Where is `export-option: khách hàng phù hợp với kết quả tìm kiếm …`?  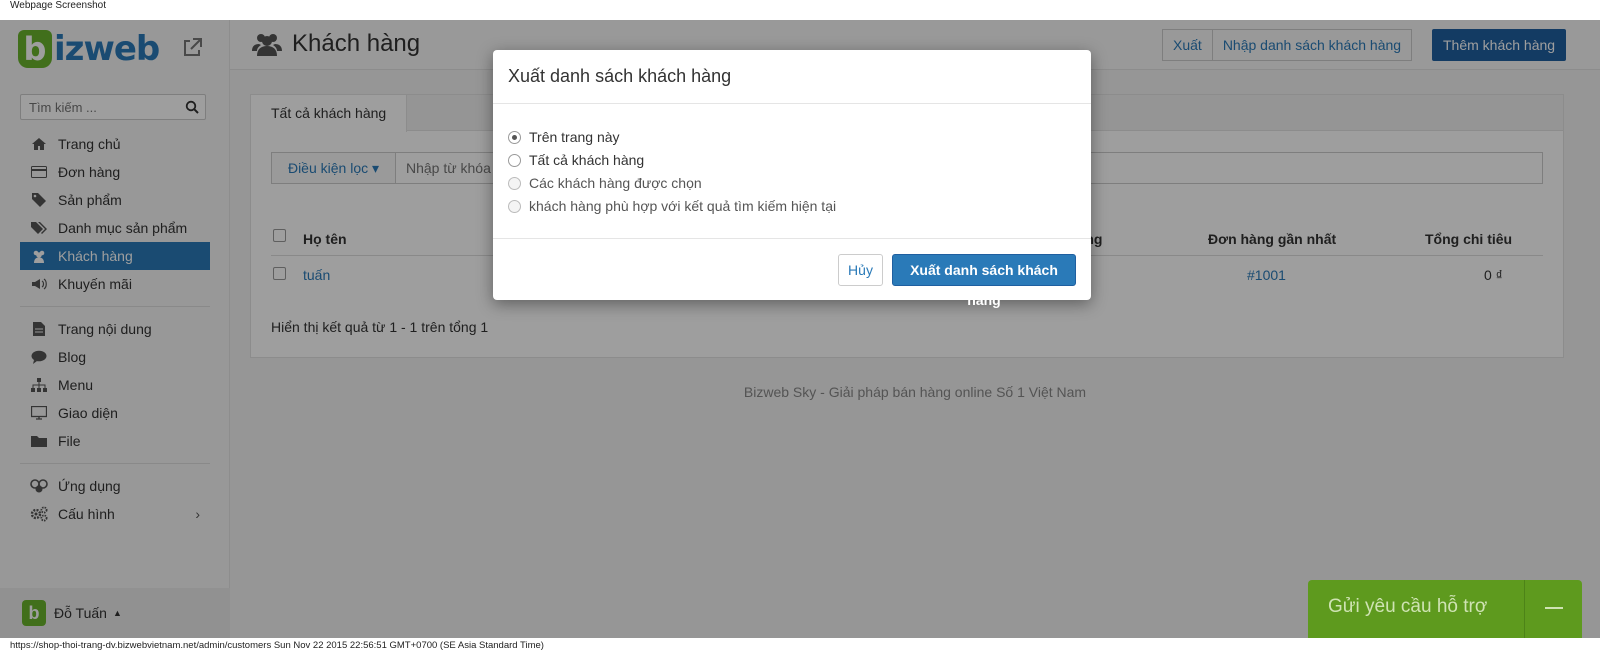
export-option: khách hàng phù hợp với kết quả tìm kiếm … is located at coordinates (672, 206).